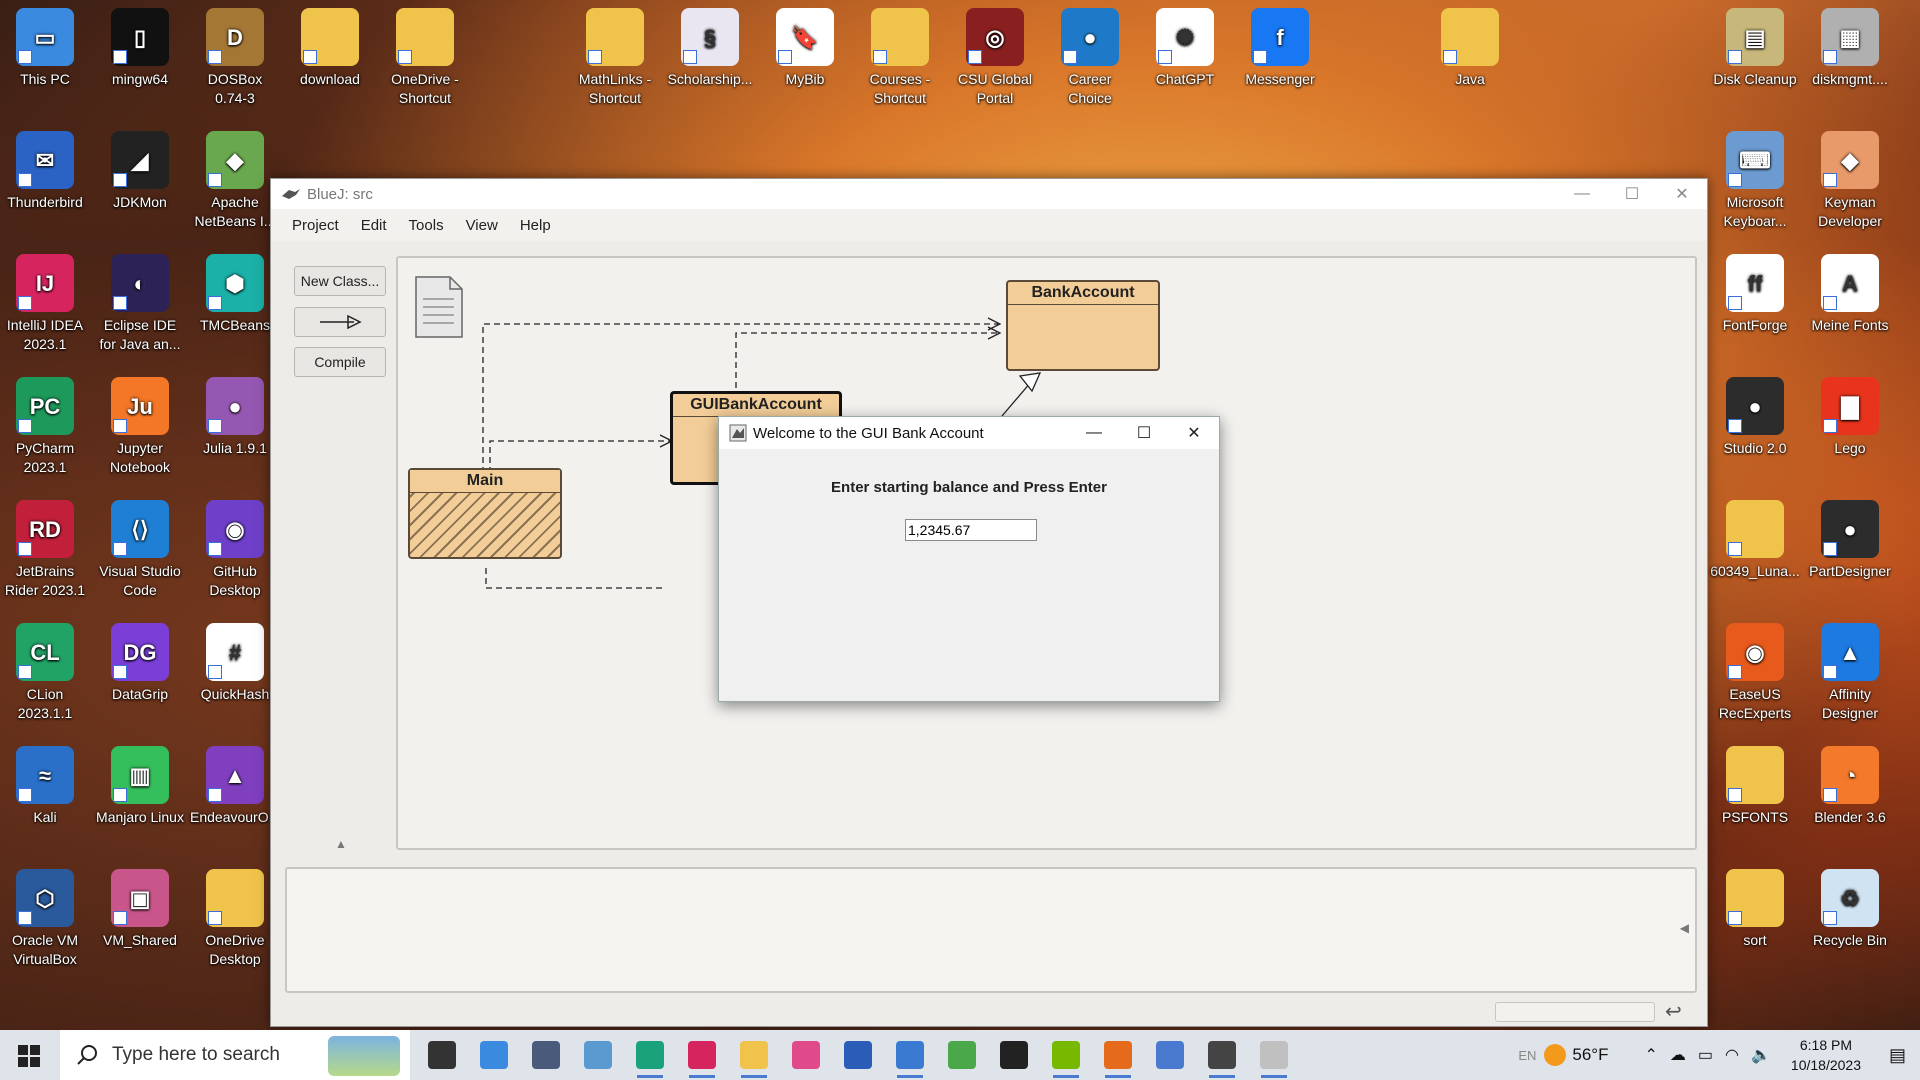  Describe the element at coordinates (1605, 1055) in the screenshot. I see `weather-temp: 56°F` at that location.